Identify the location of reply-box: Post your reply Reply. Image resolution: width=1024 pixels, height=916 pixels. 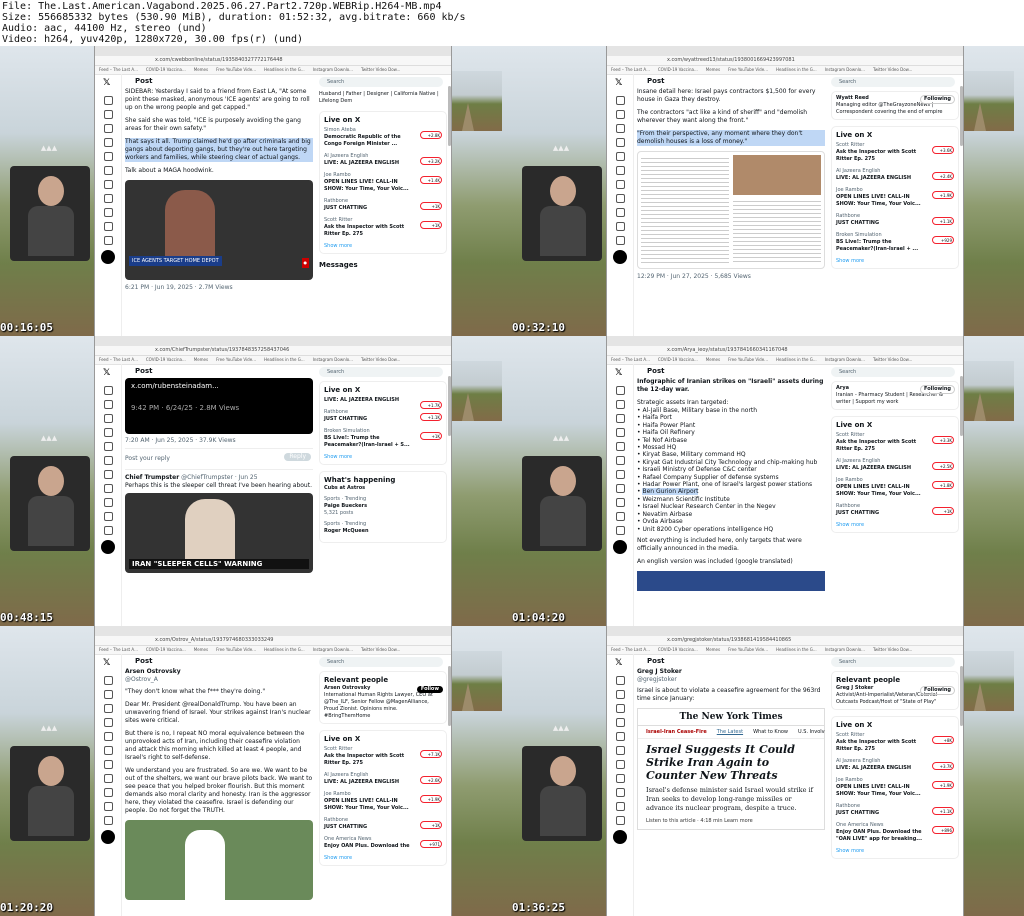
(219, 459).